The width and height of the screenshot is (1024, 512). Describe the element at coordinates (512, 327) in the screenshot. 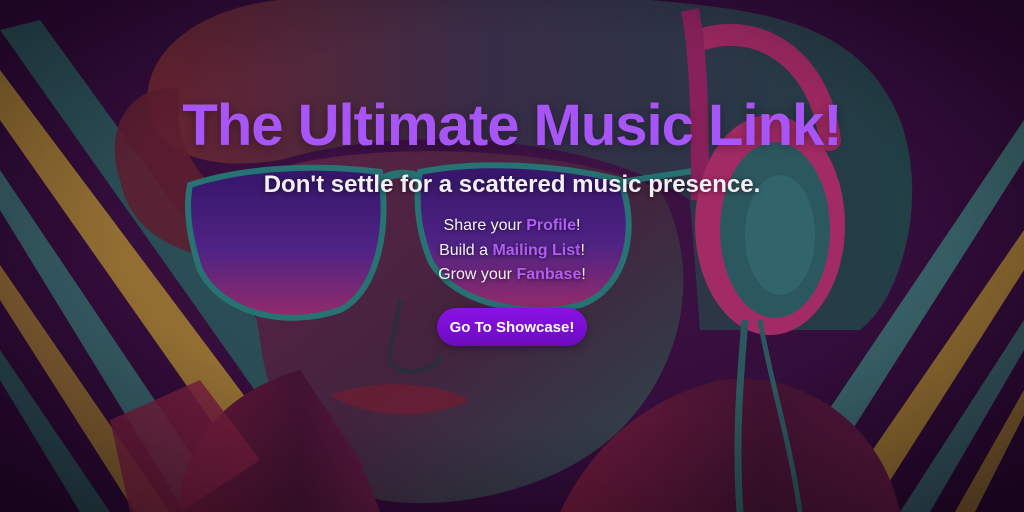

I see `go-to-showcase-button: Go To Showcase!` at that location.